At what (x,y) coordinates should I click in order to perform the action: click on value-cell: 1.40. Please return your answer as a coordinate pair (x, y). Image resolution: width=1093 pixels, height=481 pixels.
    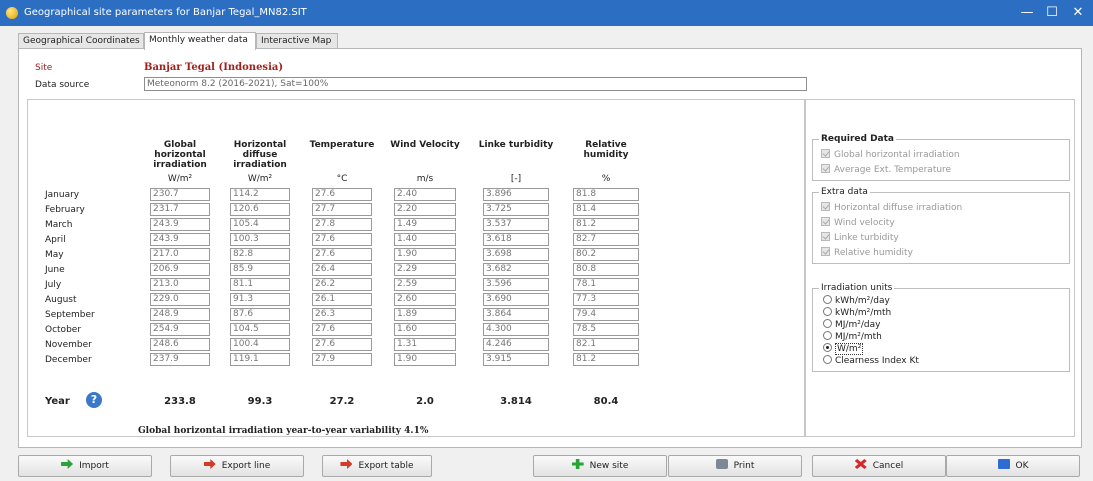
    Looking at the image, I should click on (425, 239).